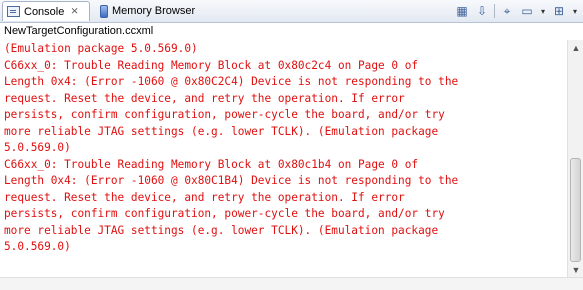 This screenshot has height=290, width=583. I want to click on clear-console-icon: ▦, so click(462, 11).